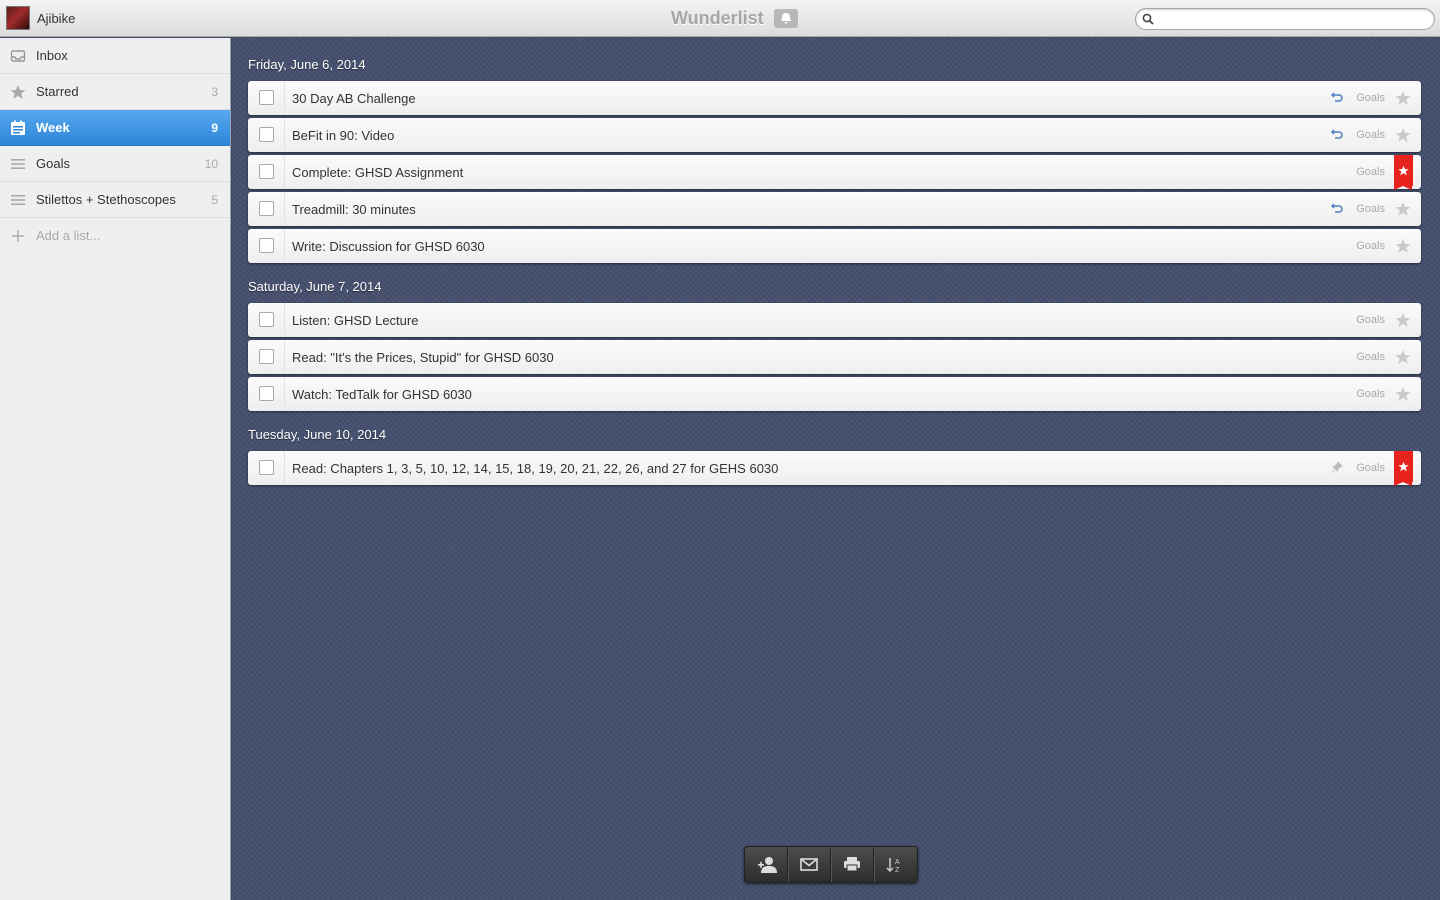  I want to click on sidebar-item-label: Goals, so click(53, 163).